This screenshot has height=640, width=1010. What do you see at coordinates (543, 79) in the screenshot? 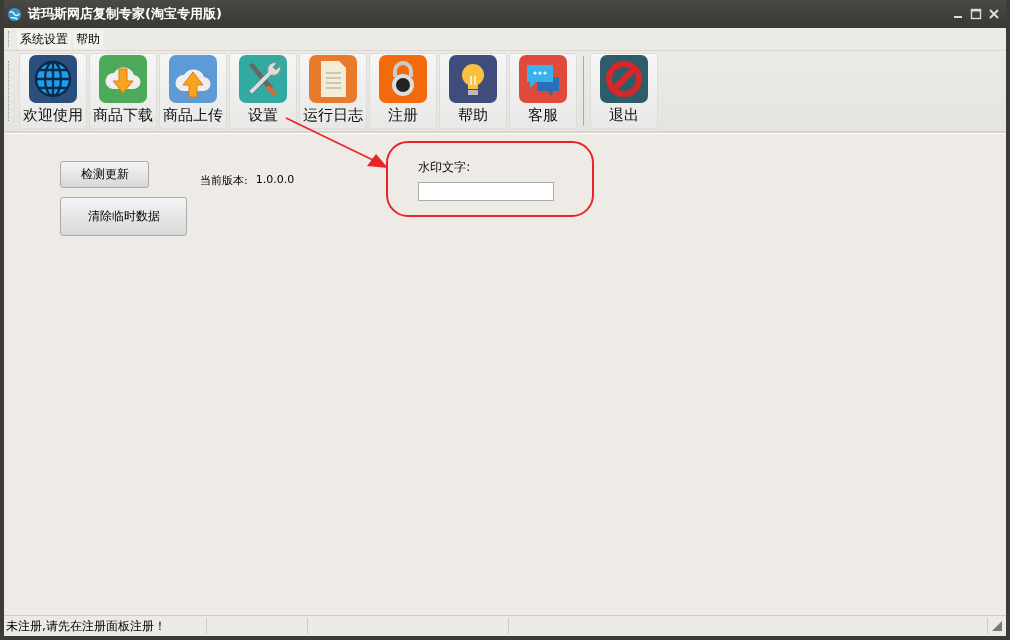
I see `chat-bubbles-icon` at bounding box center [543, 79].